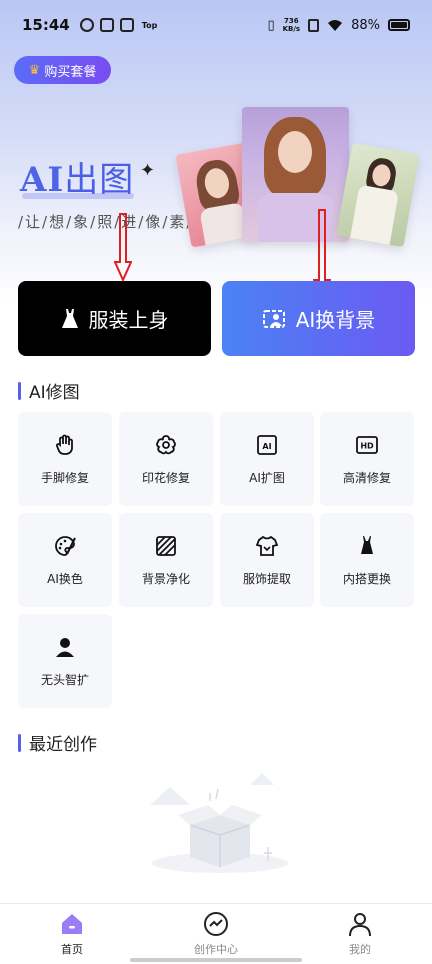 The height and width of the screenshot is (964, 432). What do you see at coordinates (367, 544) in the screenshot?
I see `camisole-icon` at bounding box center [367, 544].